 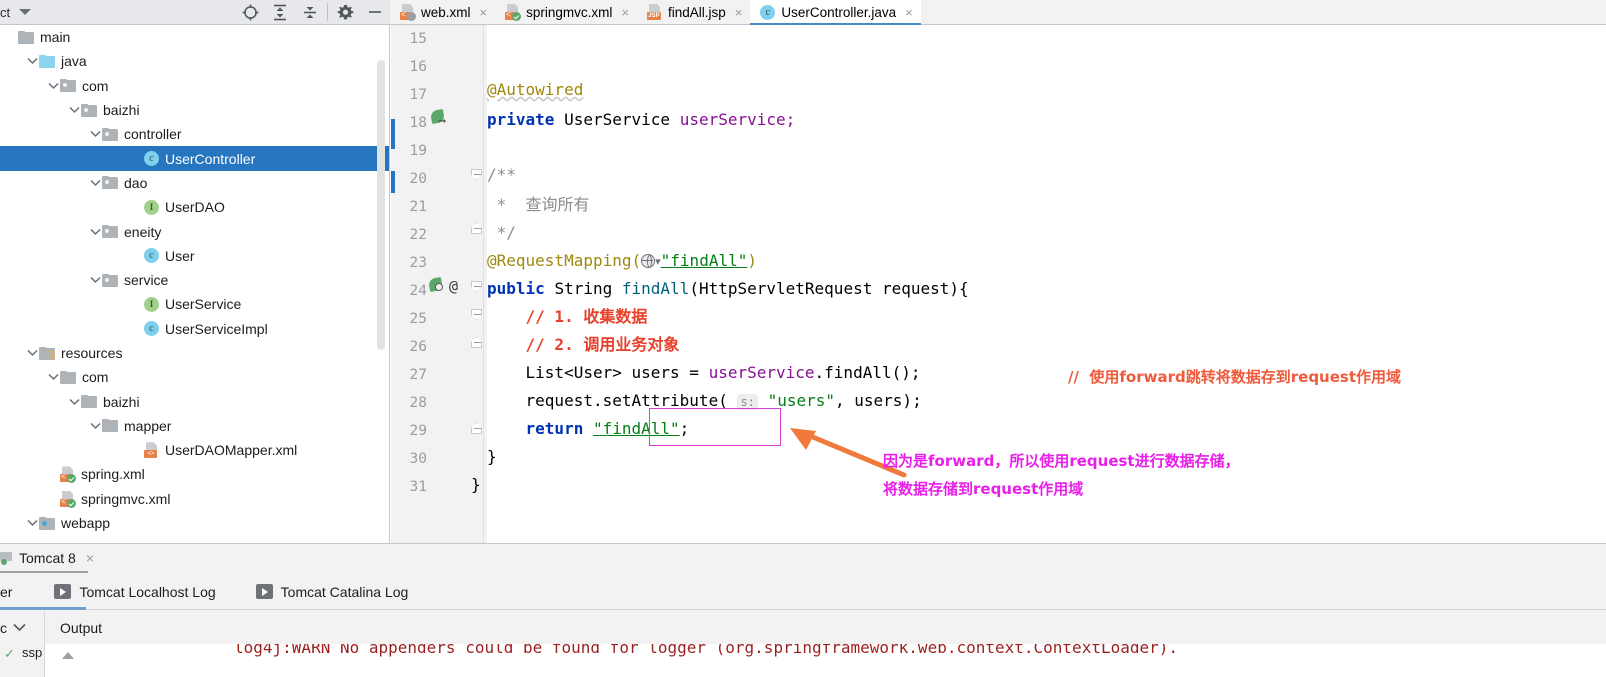 What do you see at coordinates (55, 37) in the screenshot?
I see `tree-item-label: main` at bounding box center [55, 37].